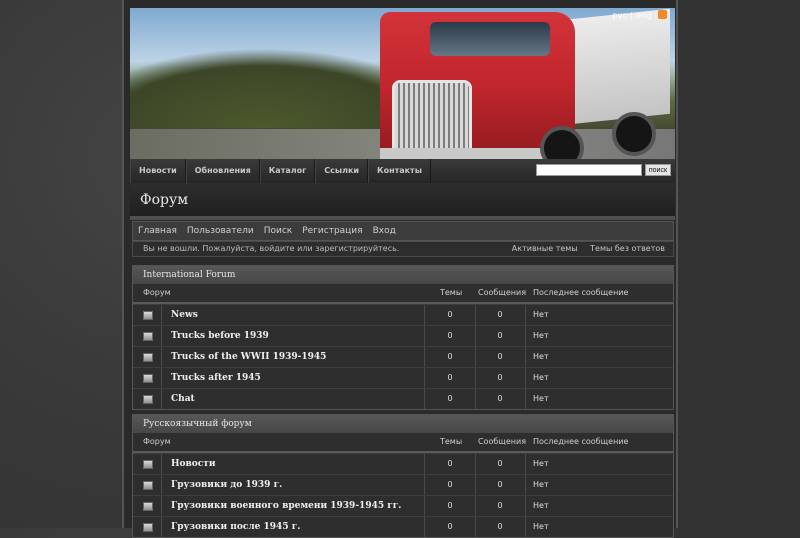  Describe the element at coordinates (287, 171) in the screenshot. I see `nav-item-catalog: Каталог` at that location.